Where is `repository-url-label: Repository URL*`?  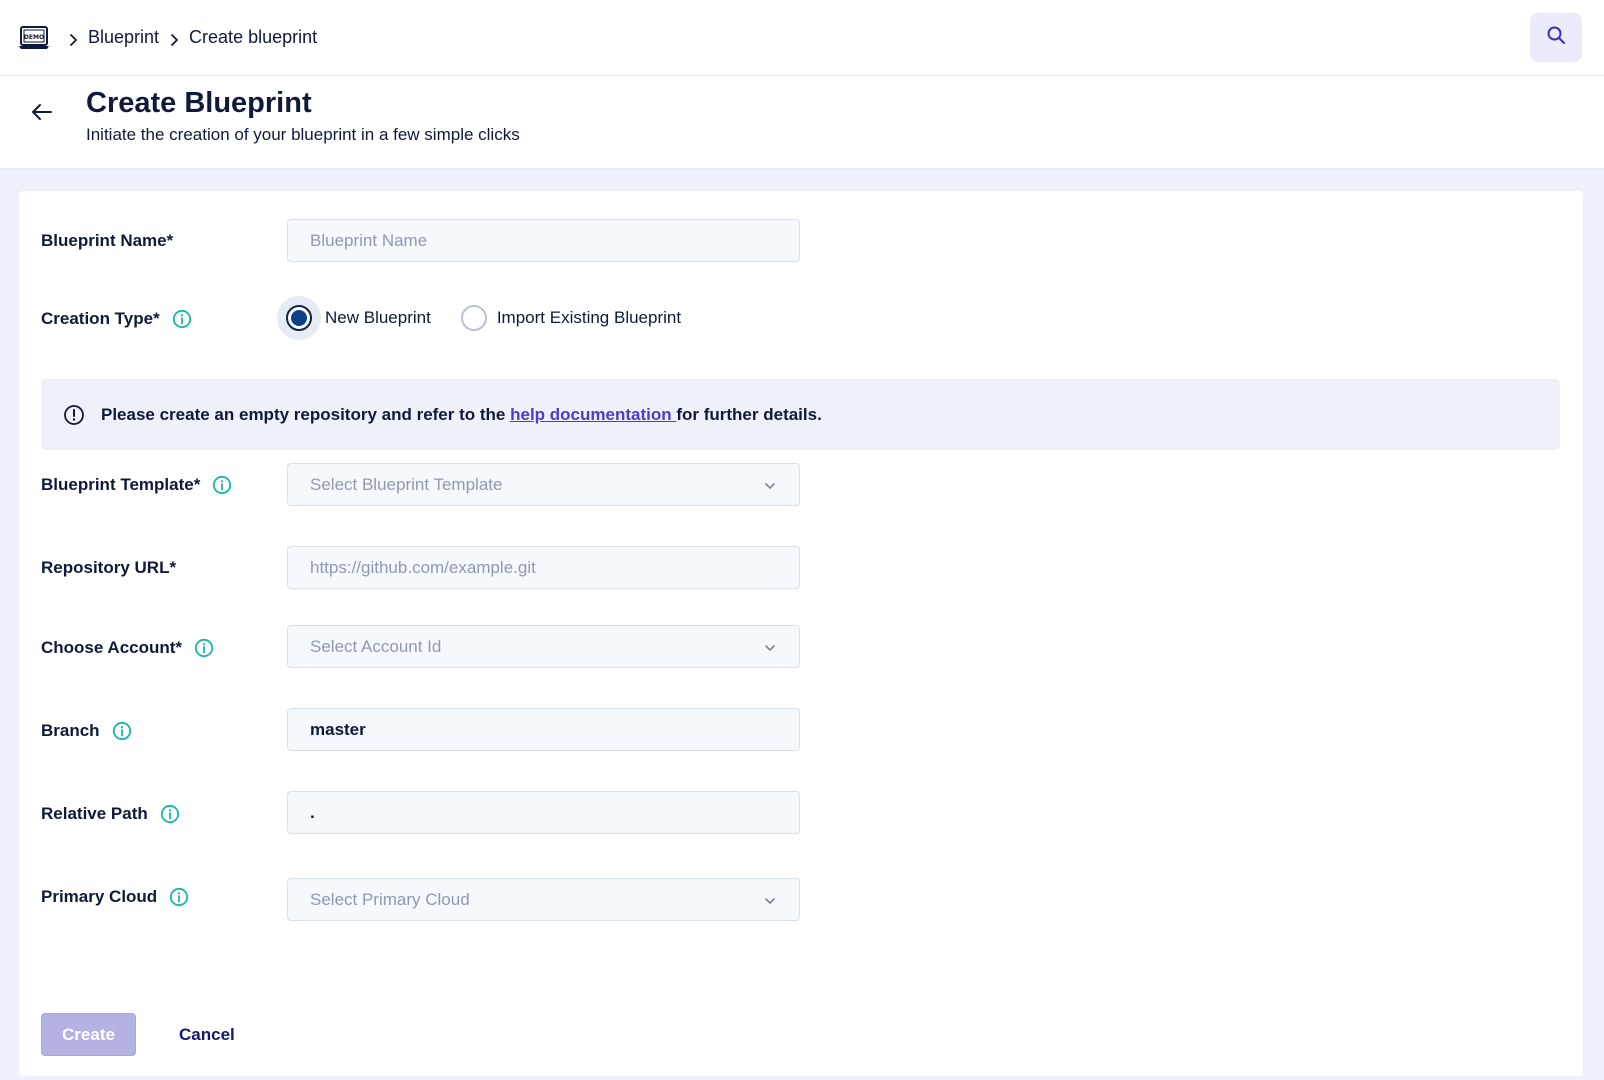
repository-url-label: Repository URL* is located at coordinates (109, 567).